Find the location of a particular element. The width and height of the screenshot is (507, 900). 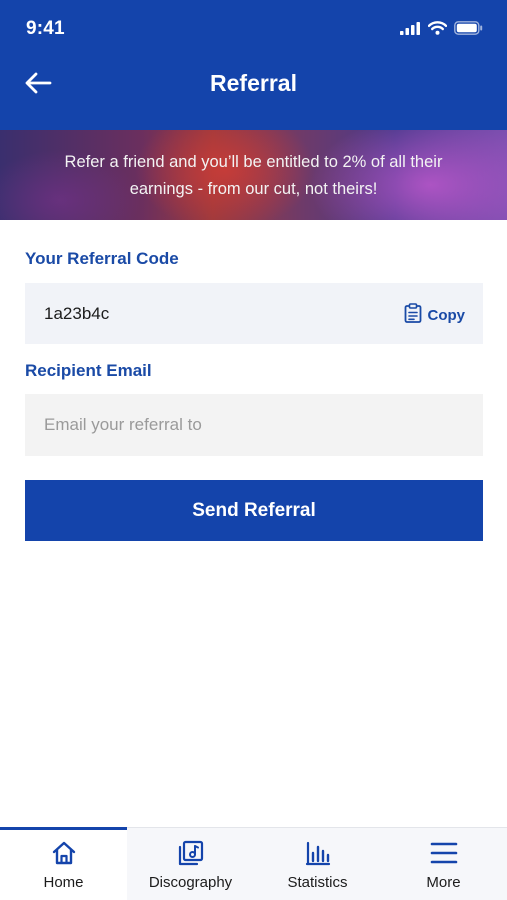

tab-more-label: More is located at coordinates (443, 882).